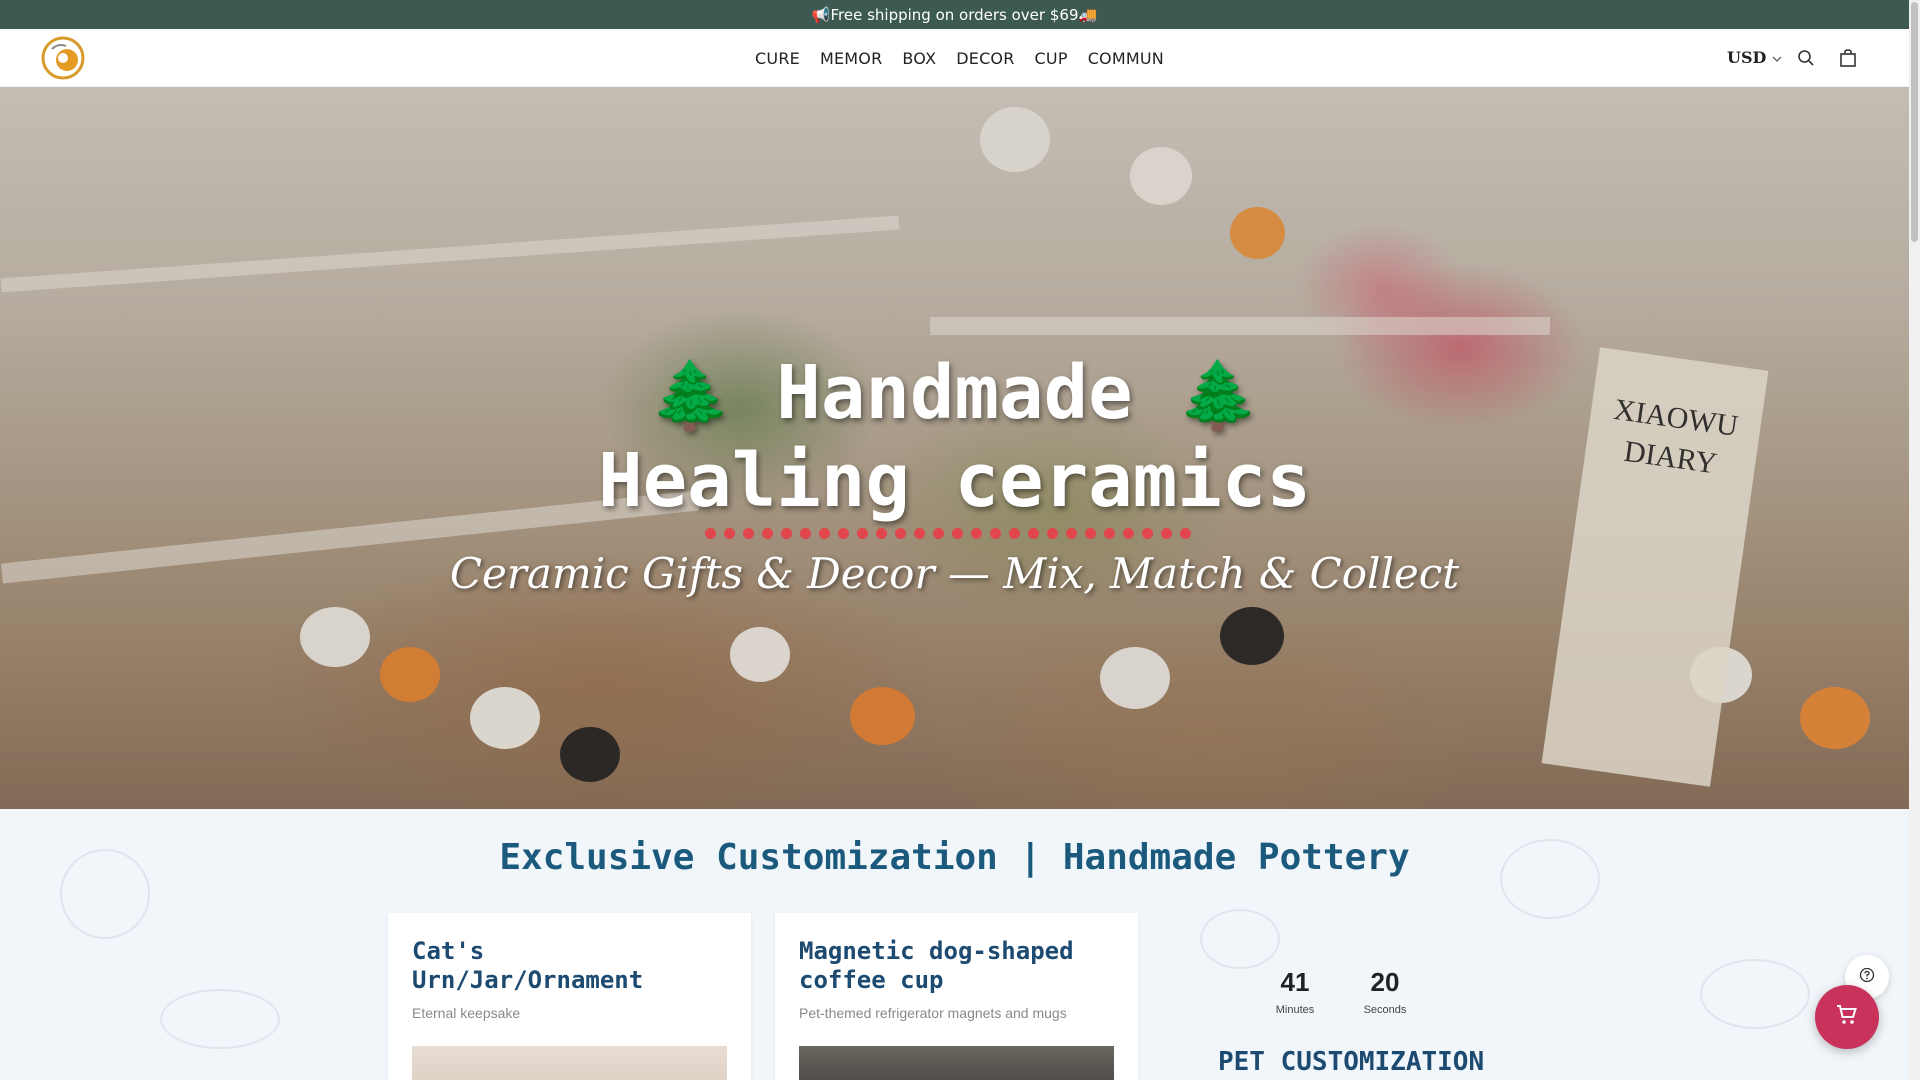 This screenshot has height=1080, width=1920. I want to click on nav-item-box: BOX, so click(919, 58).